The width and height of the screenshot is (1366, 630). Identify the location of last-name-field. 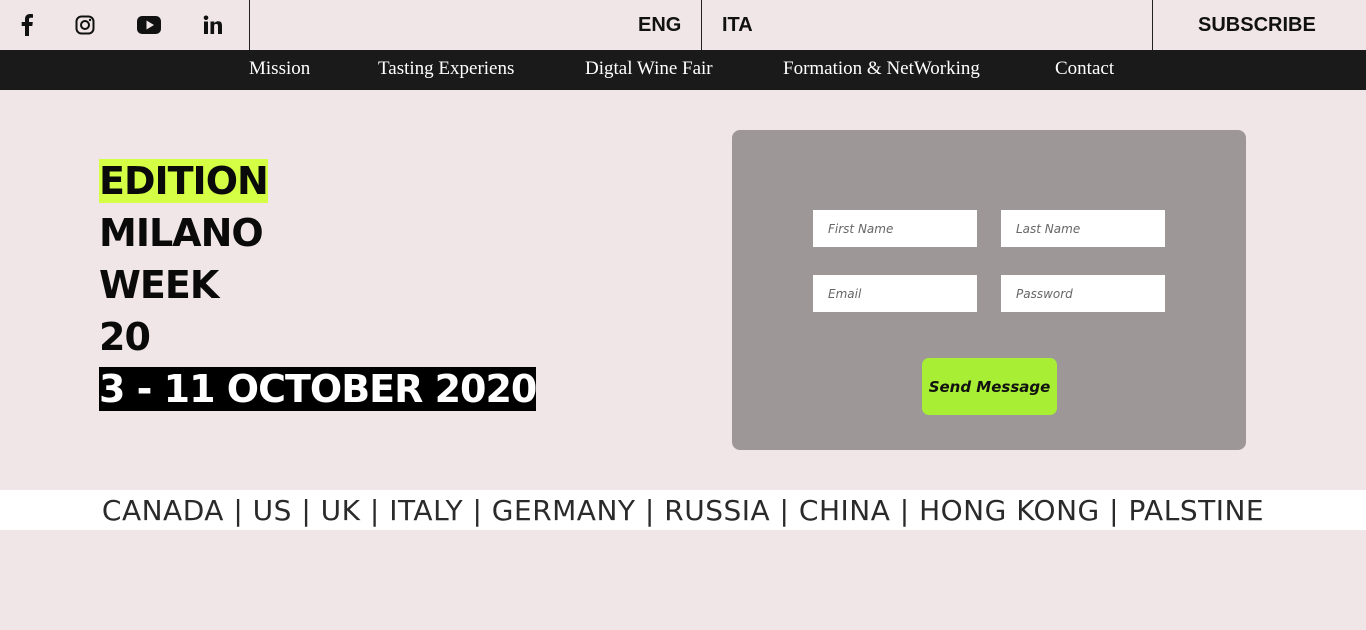
(1083, 228).